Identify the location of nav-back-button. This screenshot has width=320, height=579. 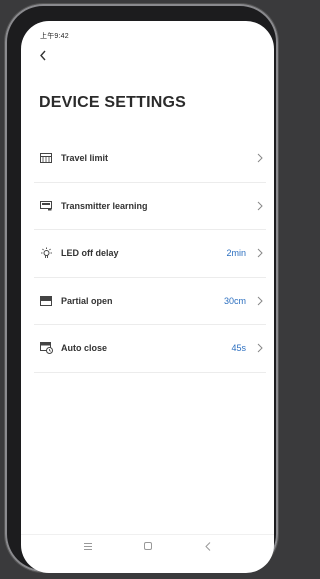
(208, 546).